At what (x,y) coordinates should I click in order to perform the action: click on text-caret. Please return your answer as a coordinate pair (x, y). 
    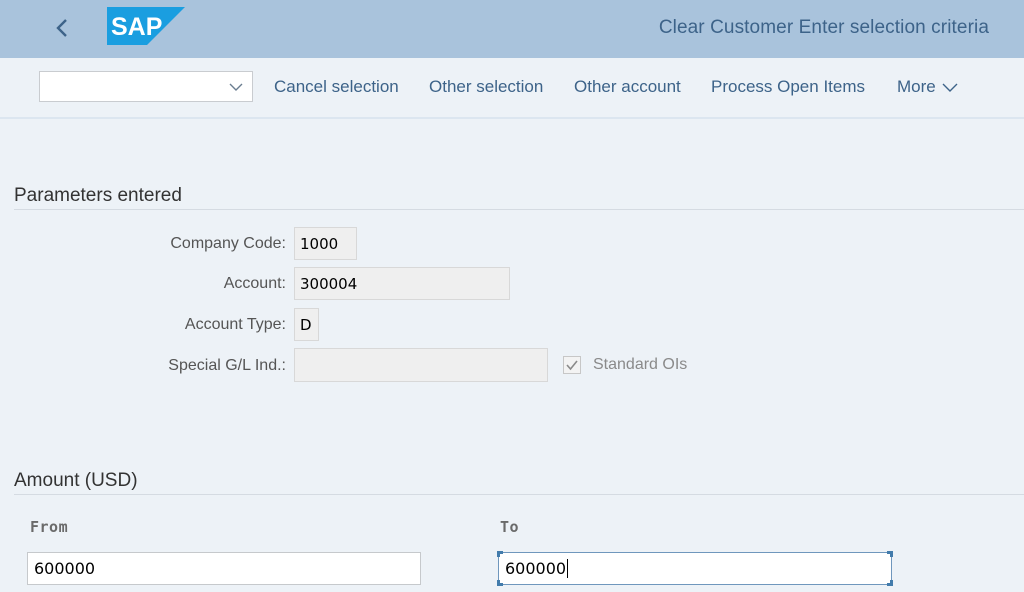
    Looking at the image, I should click on (568, 568).